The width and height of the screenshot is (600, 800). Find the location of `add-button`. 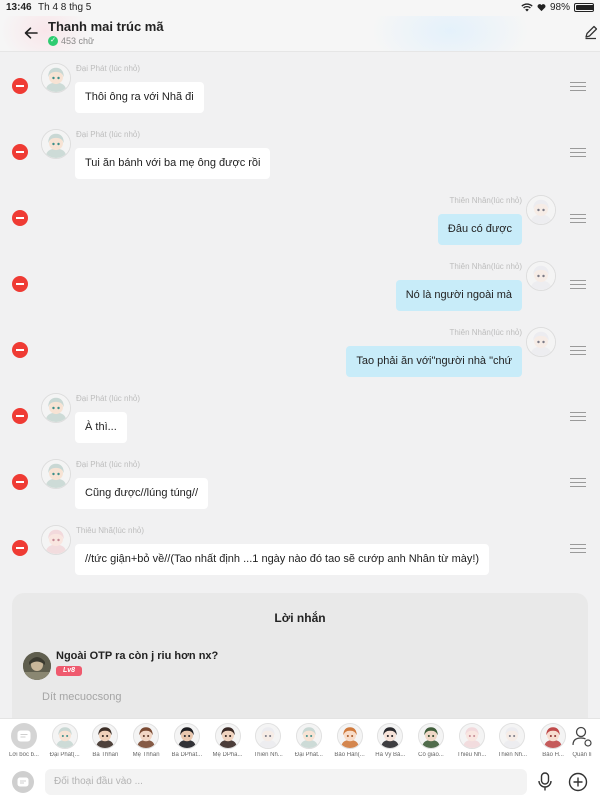

add-button is located at coordinates (578, 782).